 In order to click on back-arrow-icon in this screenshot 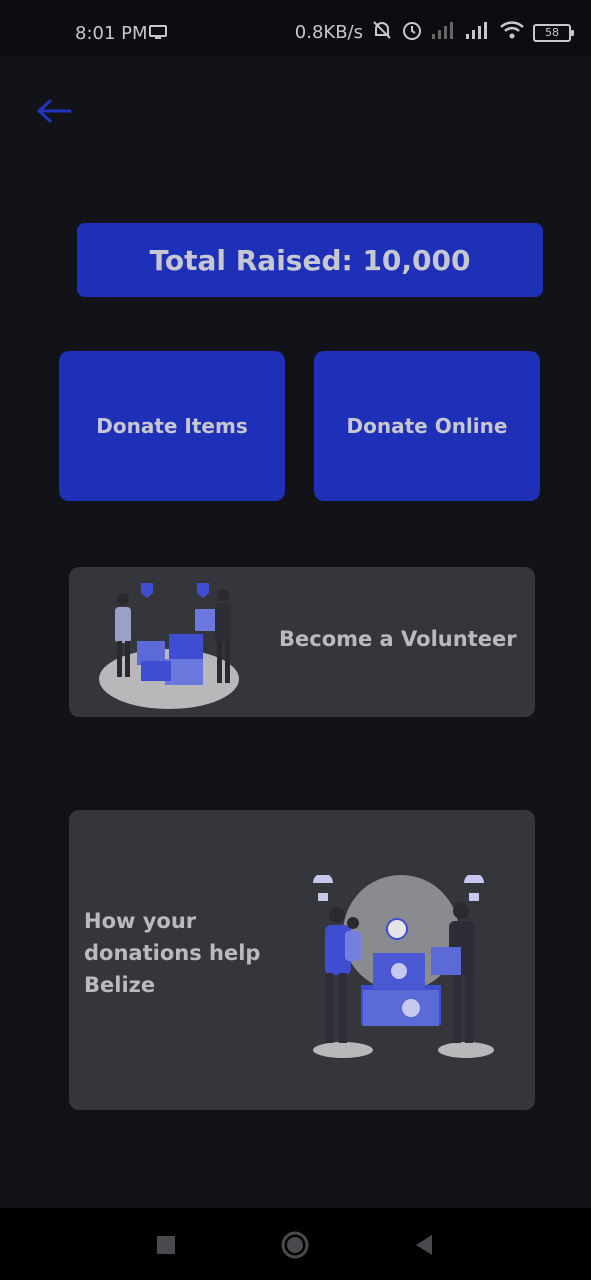, I will do `click(54, 111)`.